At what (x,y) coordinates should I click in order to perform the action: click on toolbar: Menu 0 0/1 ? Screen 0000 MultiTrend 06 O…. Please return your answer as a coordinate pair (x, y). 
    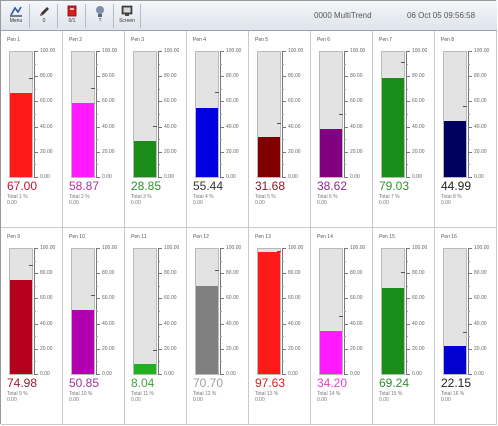
    Looking at the image, I should click on (249, 16).